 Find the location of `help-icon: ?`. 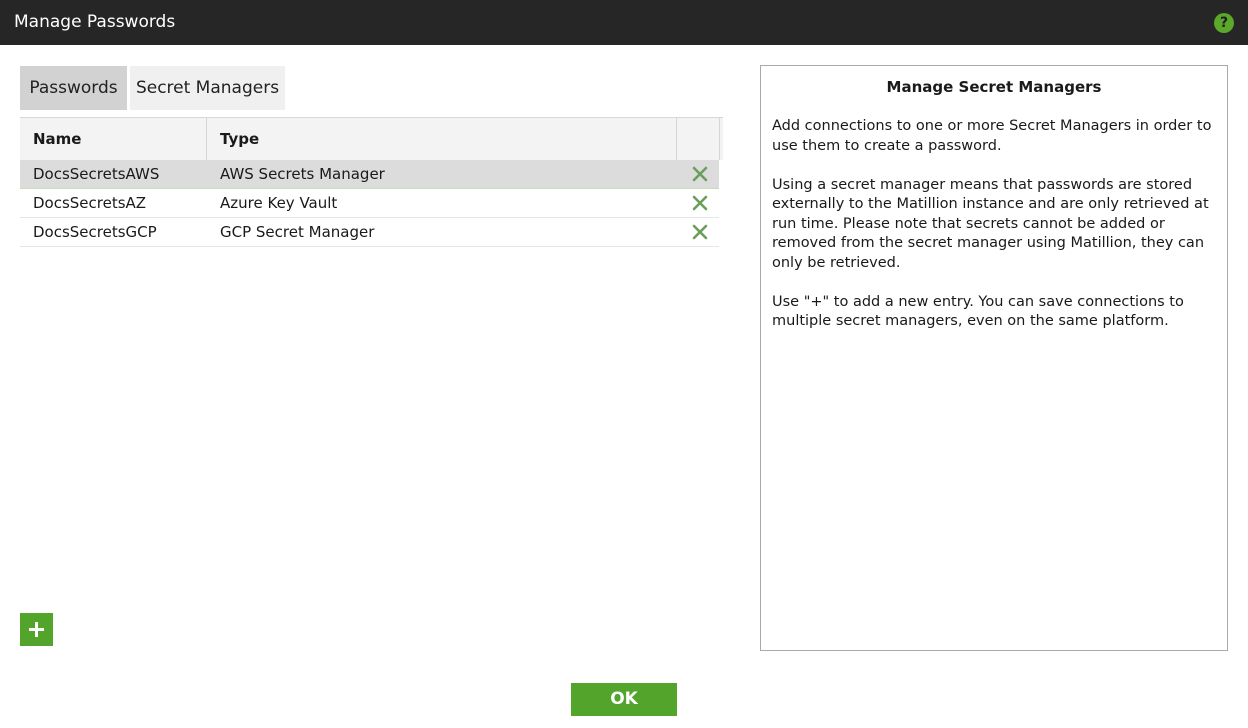

help-icon: ? is located at coordinates (1224, 23).